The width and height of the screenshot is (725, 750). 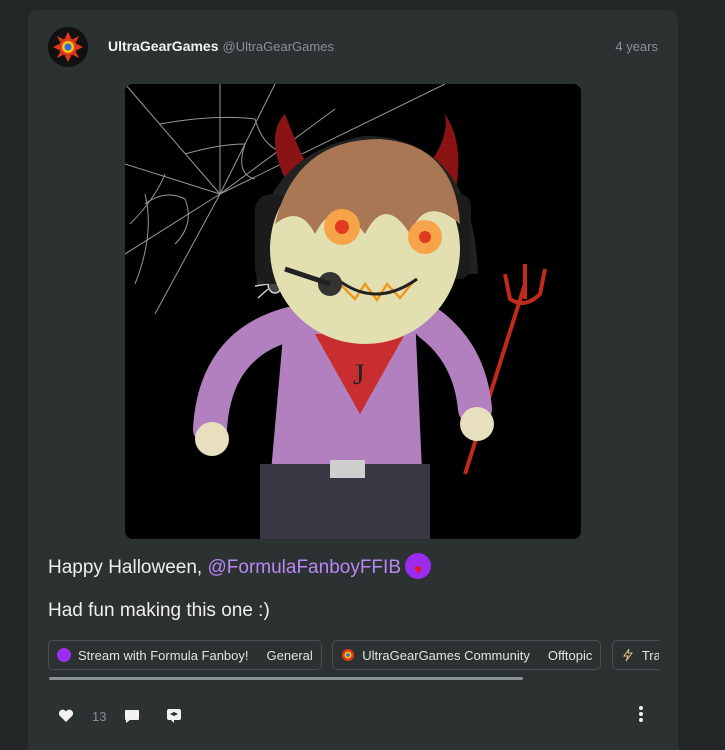 I want to click on mention-link: @FormulaFanboyFFIB, so click(x=304, y=567).